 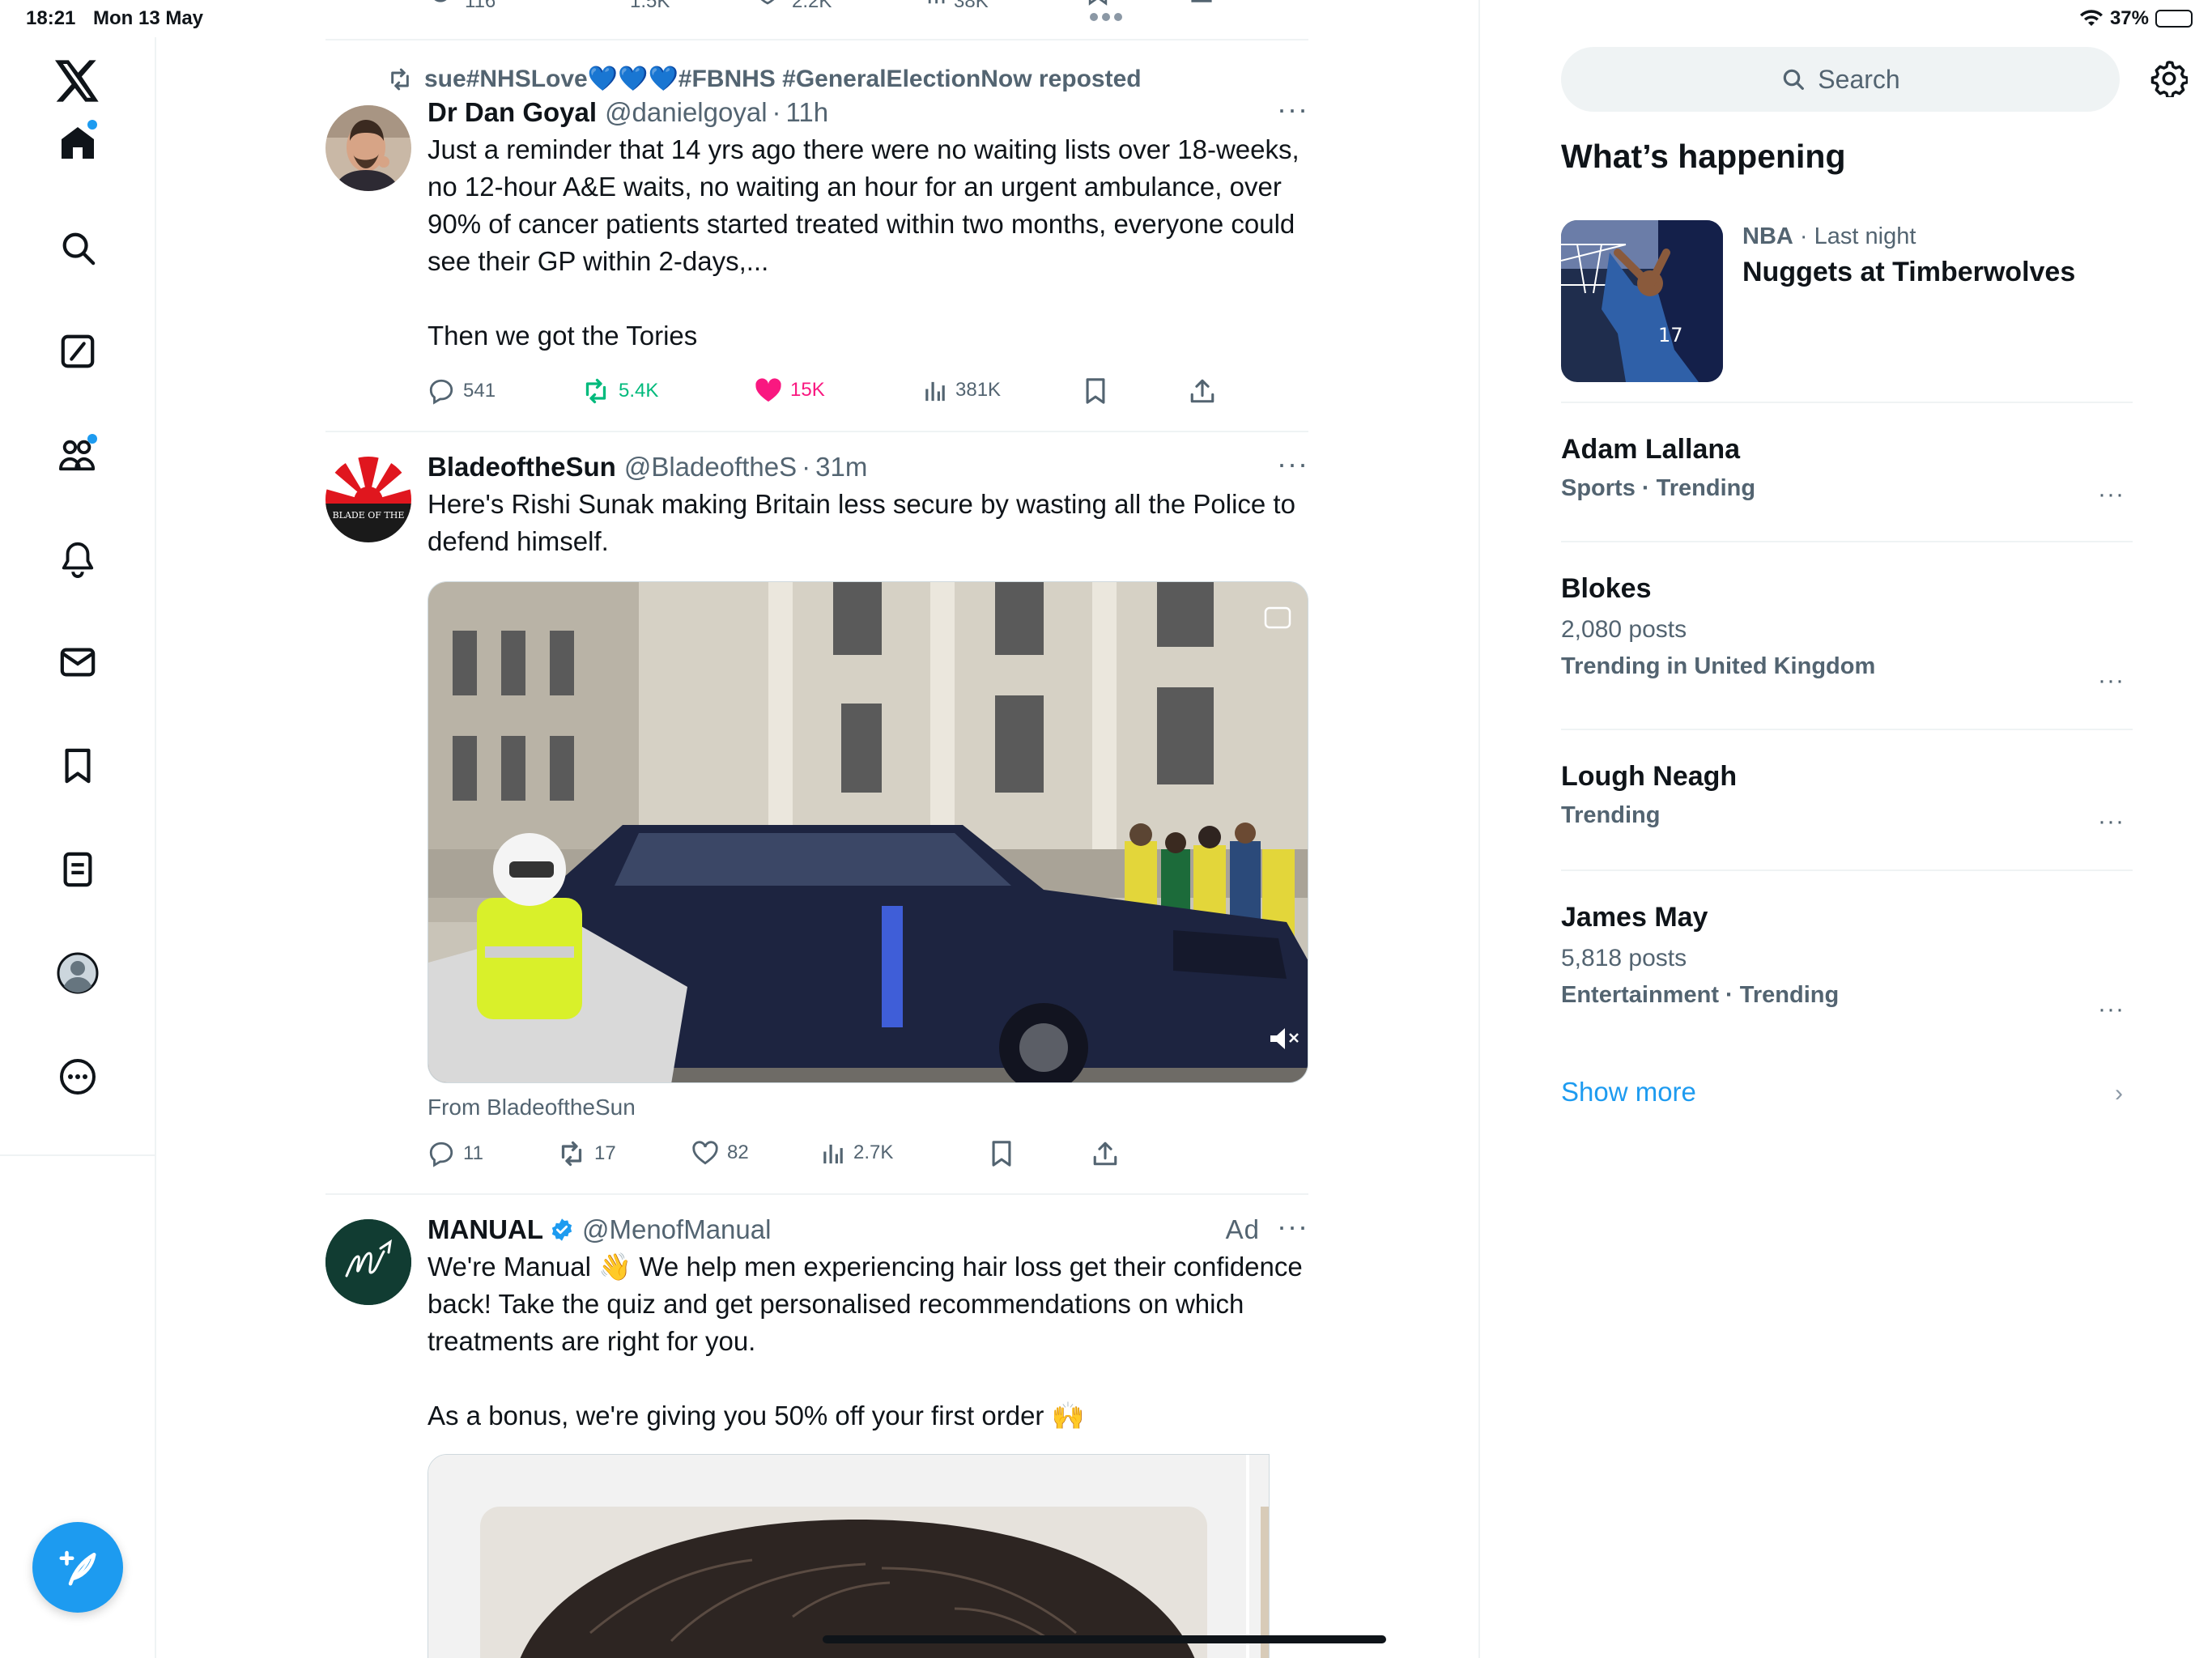 I want to click on explore-icon, so click(x=77, y=247).